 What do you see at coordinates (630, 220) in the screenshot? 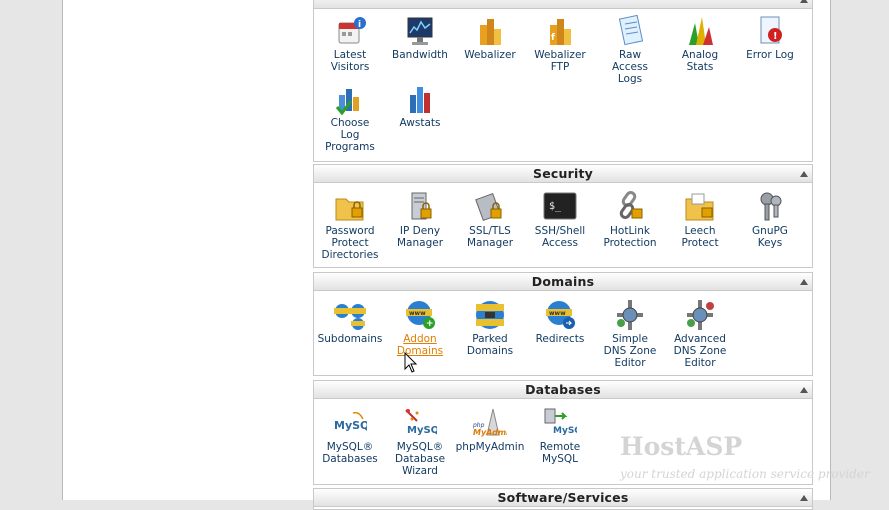
I see `hotlink-protection-link: HotLink Protection` at bounding box center [630, 220].